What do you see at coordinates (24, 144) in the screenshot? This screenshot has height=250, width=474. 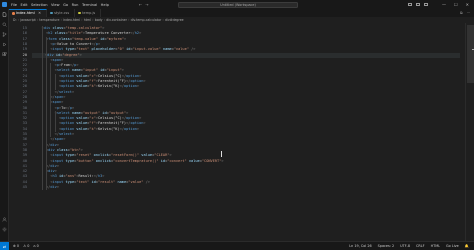 I see `line-number: 37` at bounding box center [24, 144].